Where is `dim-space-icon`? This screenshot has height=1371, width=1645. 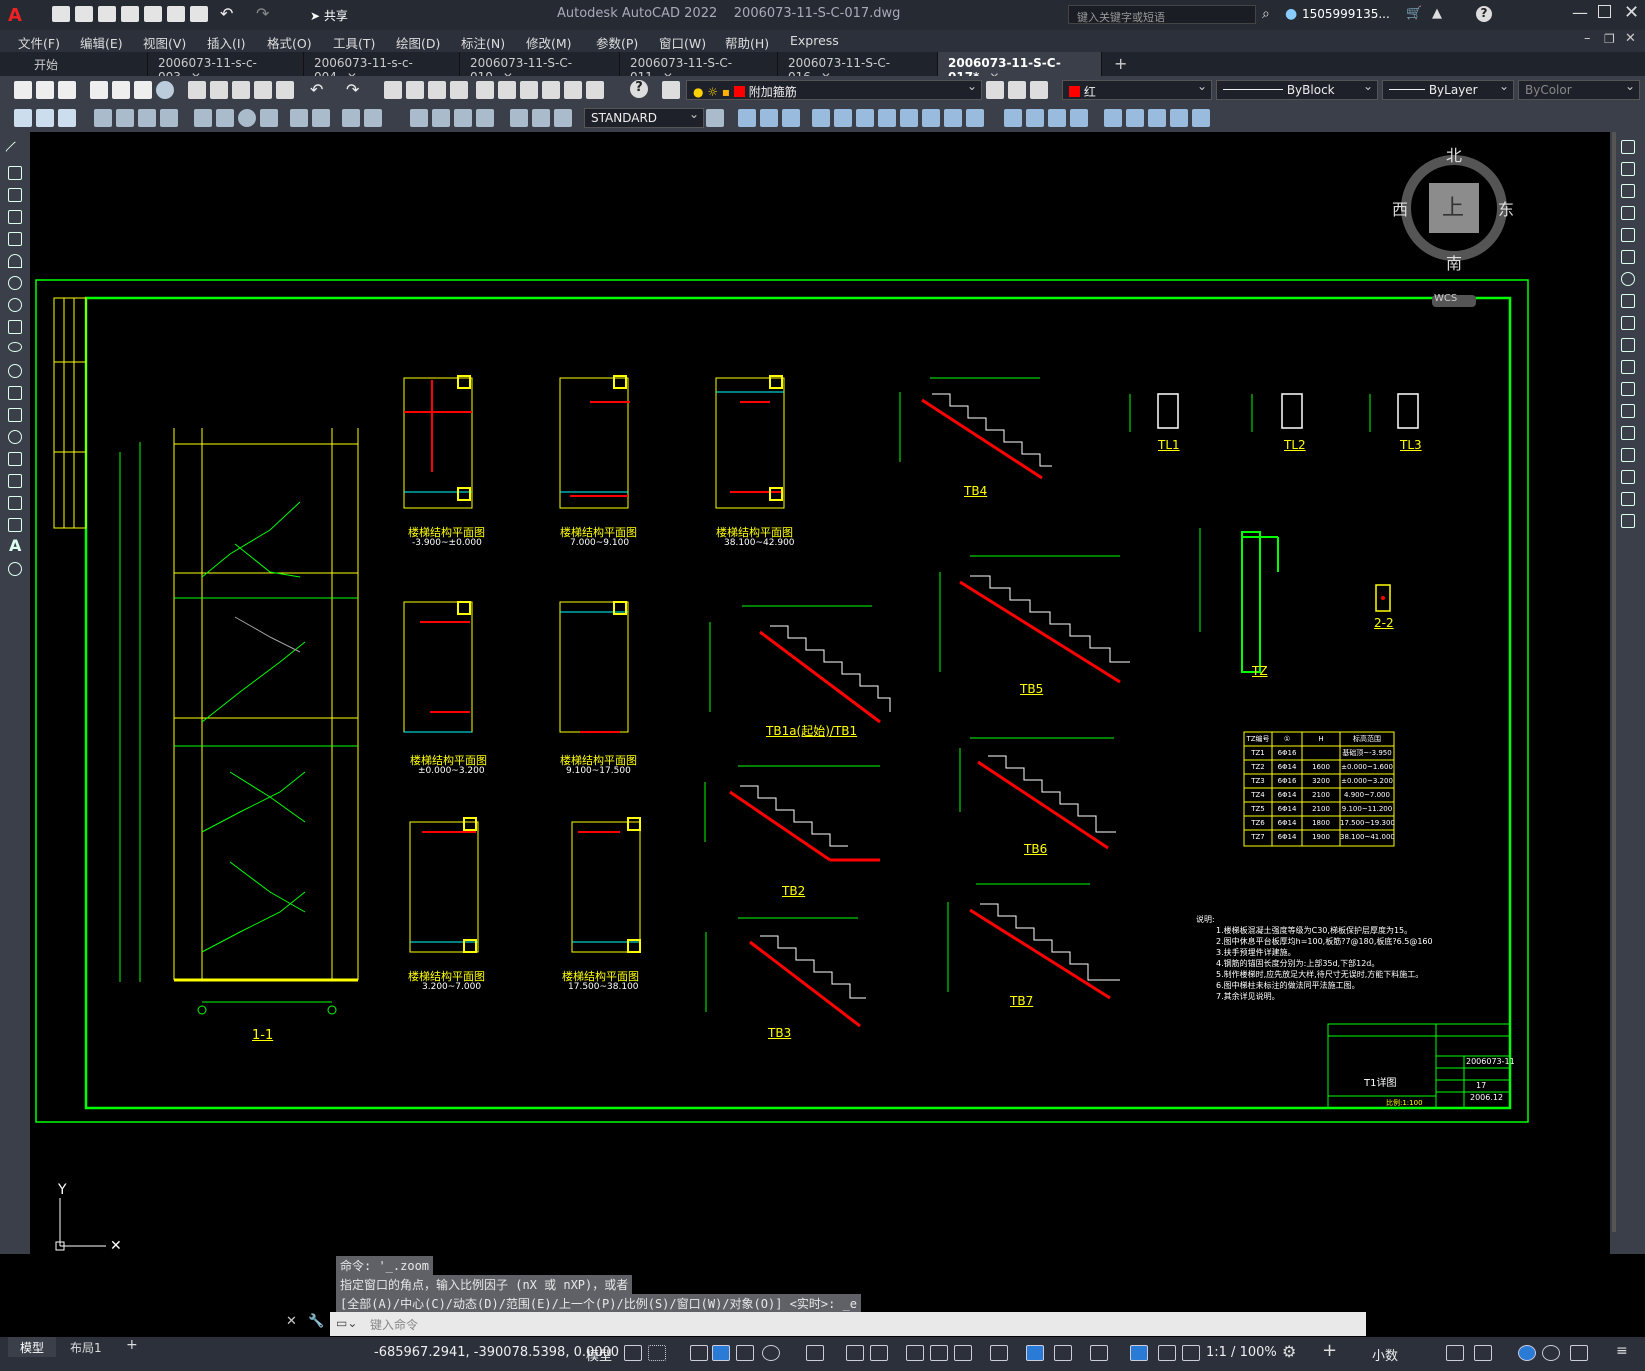 dim-space-icon is located at coordinates (299, 118).